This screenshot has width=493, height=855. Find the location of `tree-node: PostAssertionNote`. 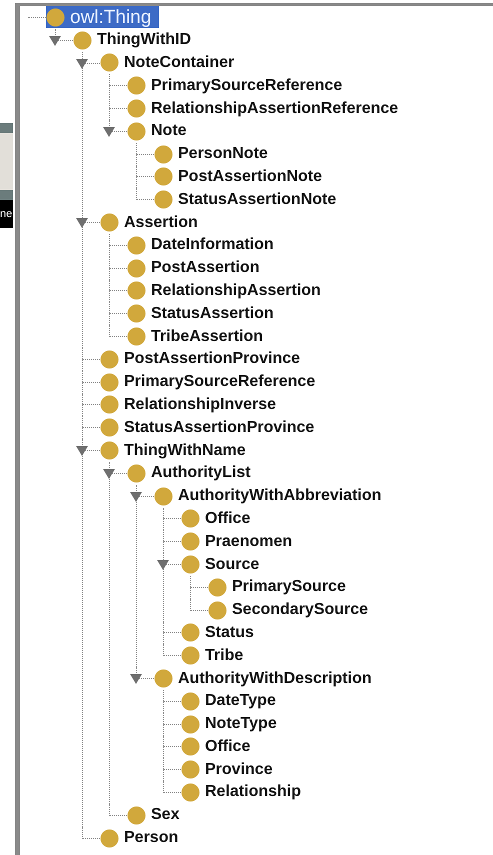

tree-node: PostAssertionNote is located at coordinates (242, 177).